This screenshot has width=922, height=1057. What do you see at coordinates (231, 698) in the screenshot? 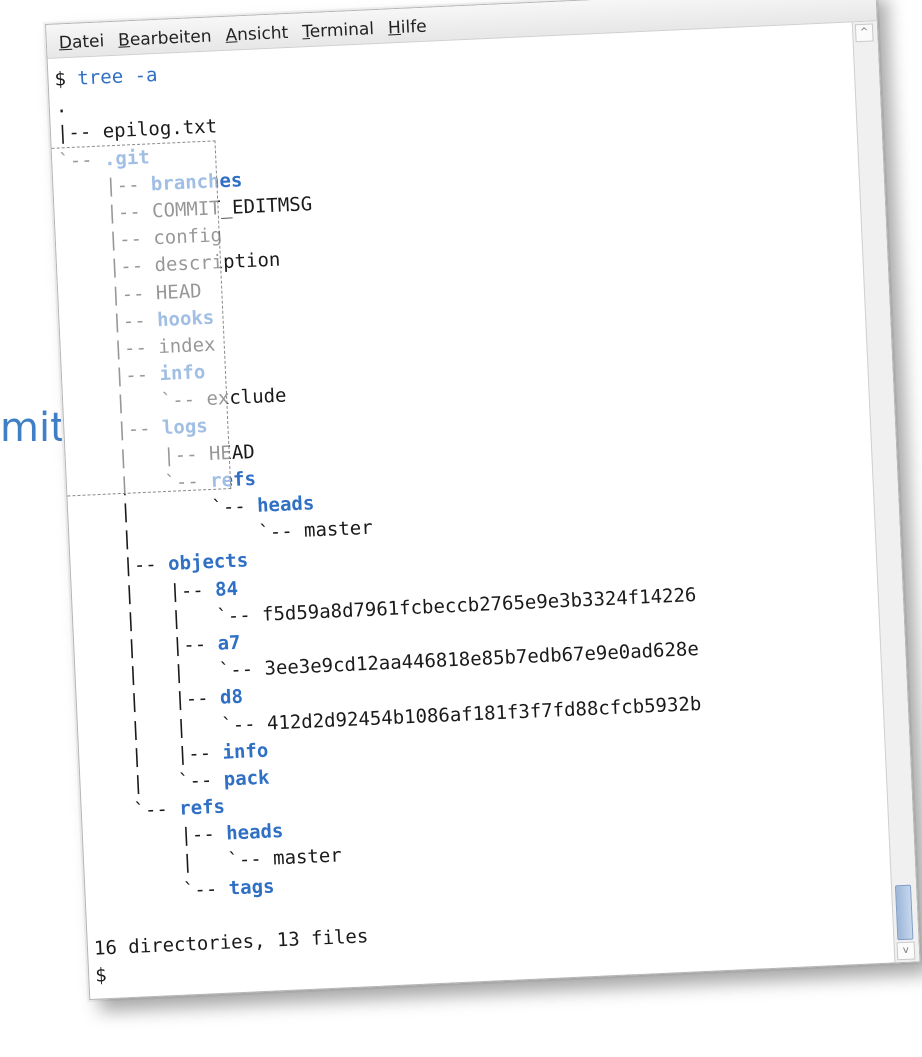
I see `tree-directory-name: d8` at bounding box center [231, 698].